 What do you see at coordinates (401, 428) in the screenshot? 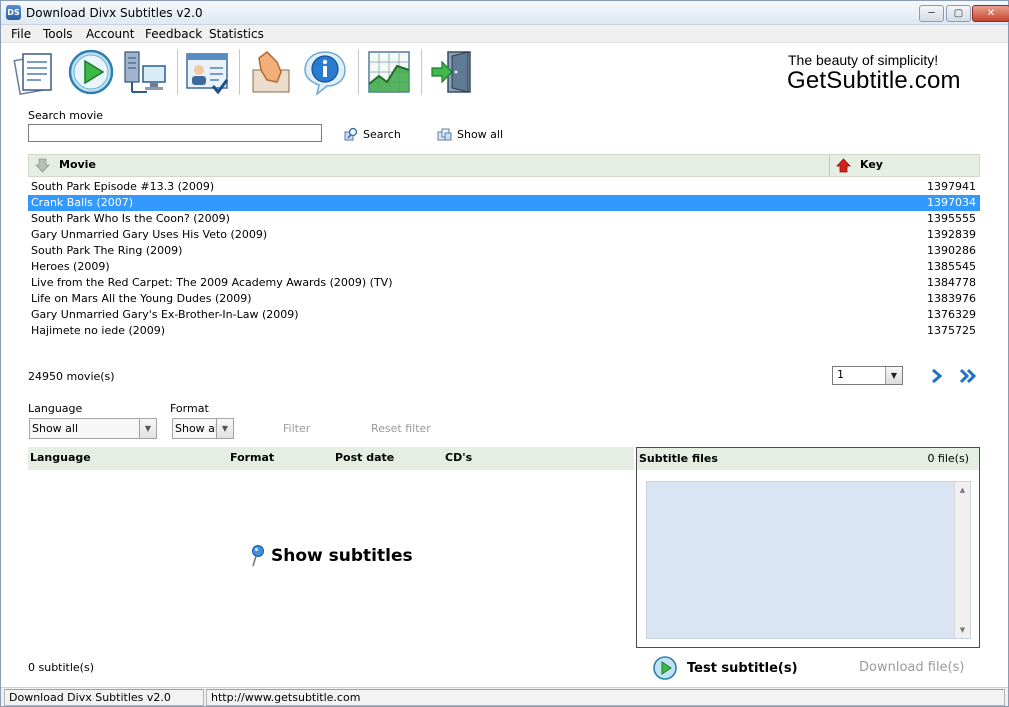
I see `reset-filter-button: Reset filter` at bounding box center [401, 428].